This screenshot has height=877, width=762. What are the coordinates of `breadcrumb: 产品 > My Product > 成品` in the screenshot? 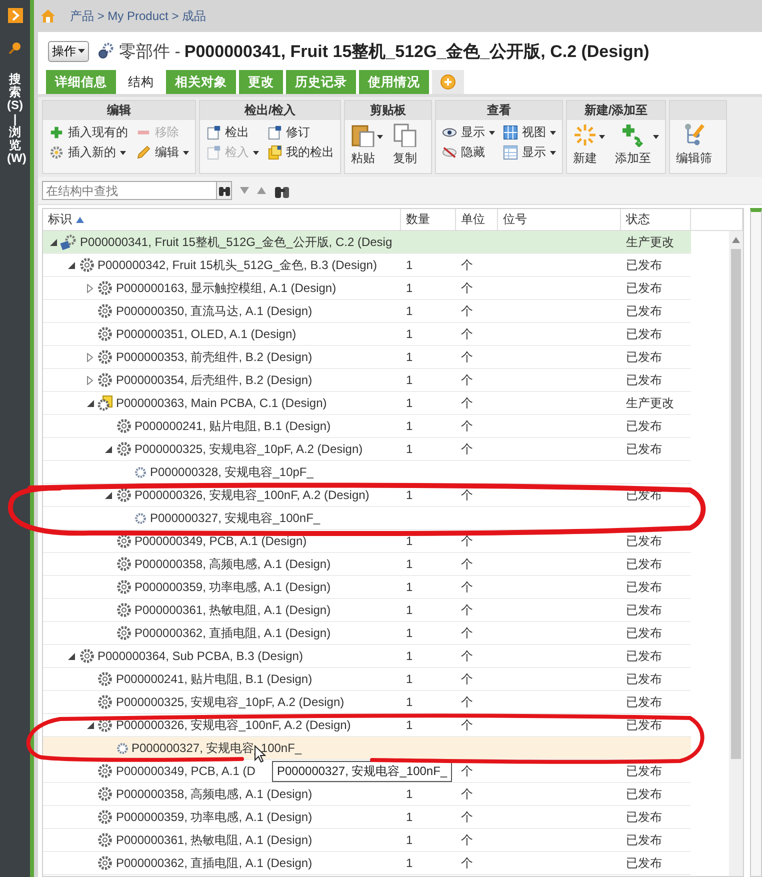 It's located at (138, 16).